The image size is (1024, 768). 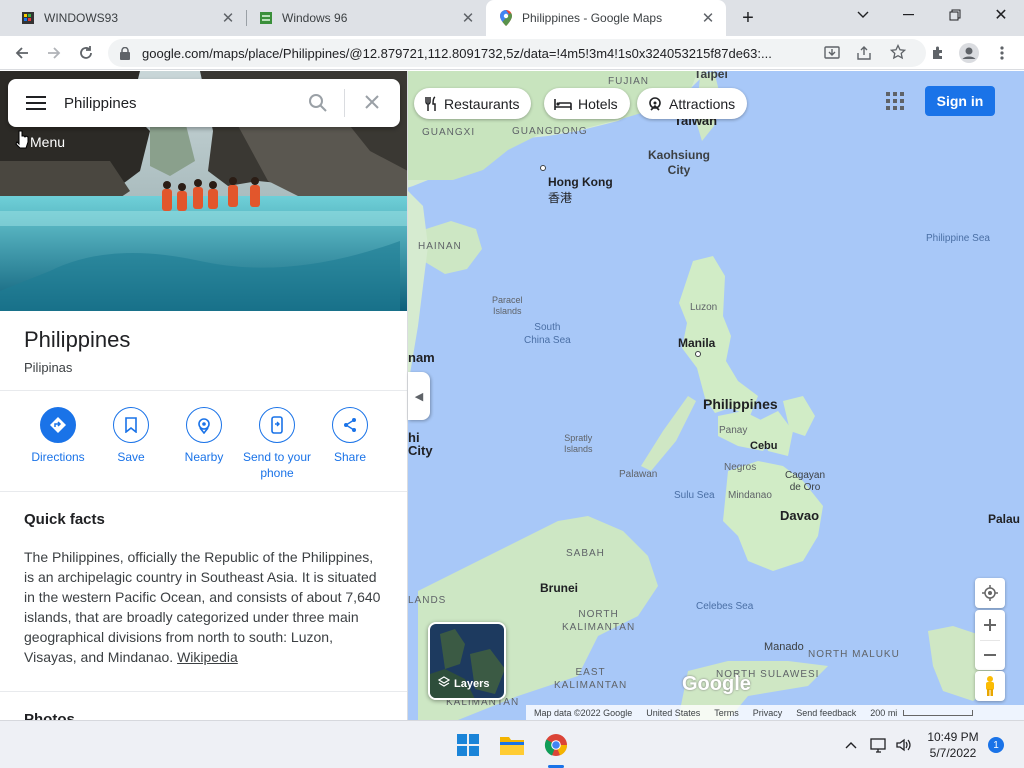 I want to click on clock-time: 10:49 PM, so click(x=953, y=737).